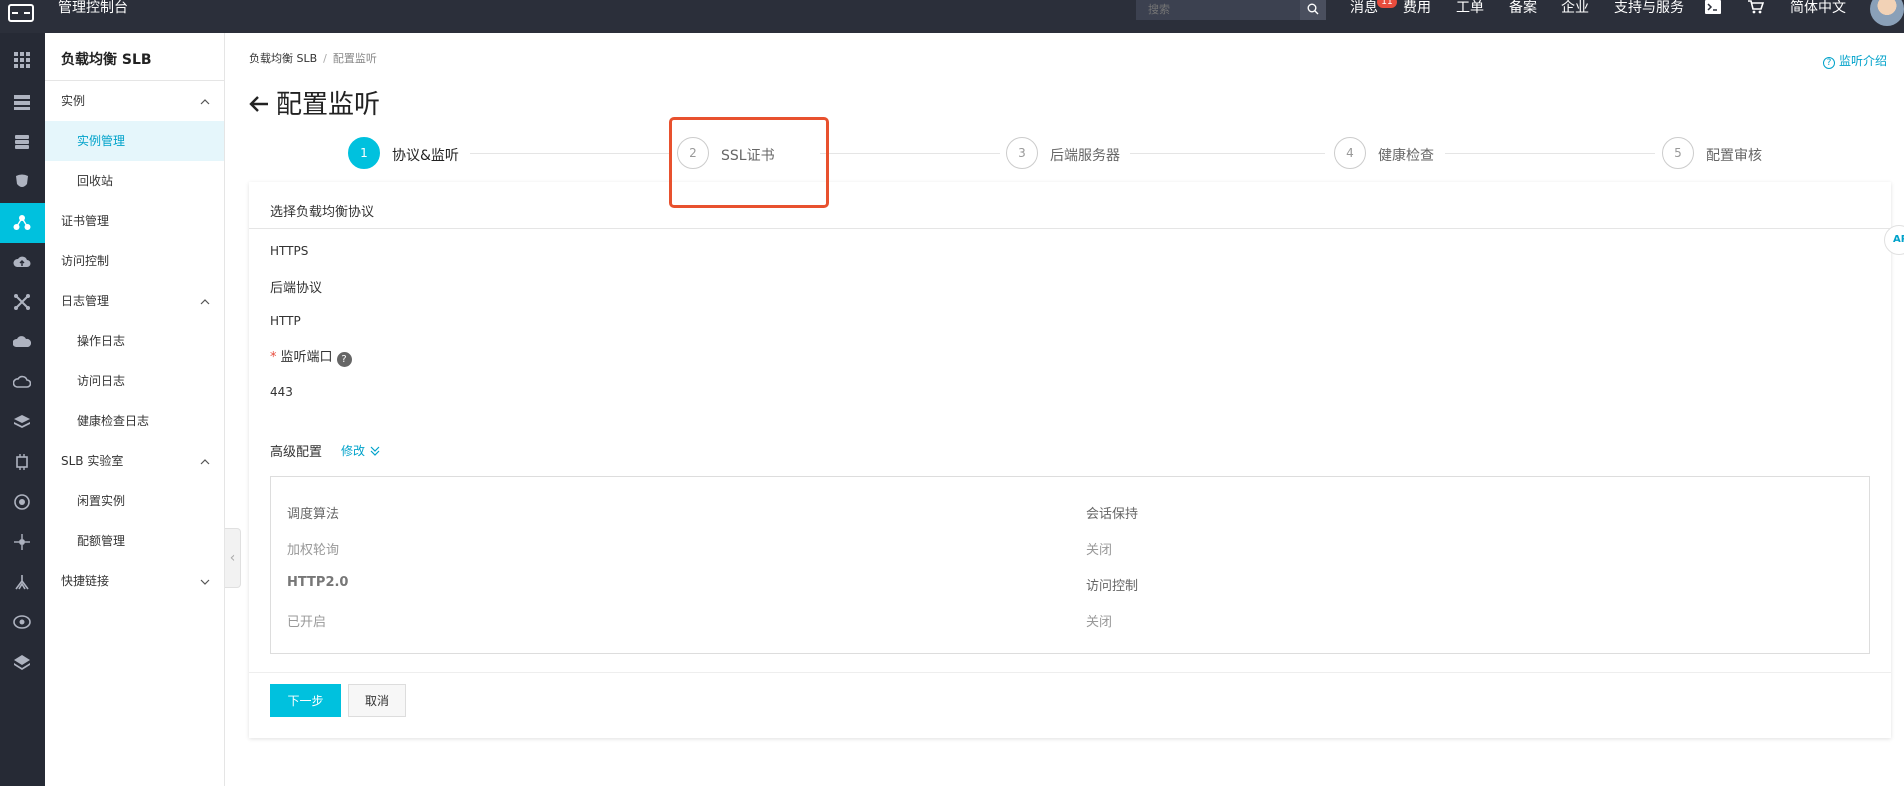 The image size is (1904, 786). I want to click on breadcrumb-current: 配置监听, so click(354, 58).